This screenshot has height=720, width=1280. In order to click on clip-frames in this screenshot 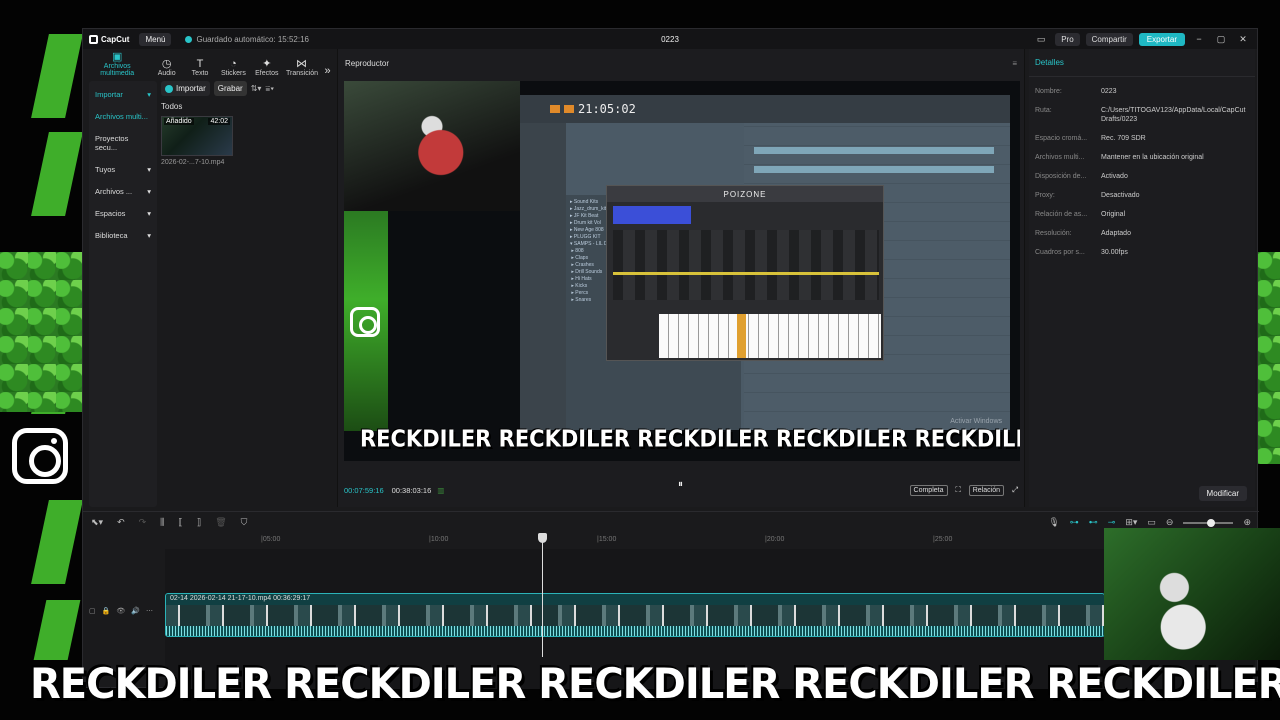, I will do `click(635, 616)`.